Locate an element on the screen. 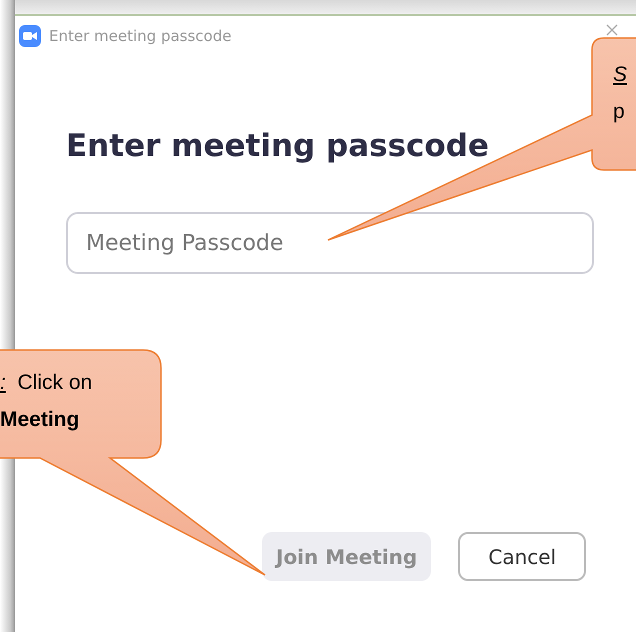 The image size is (636, 632). callout-text: p is located at coordinates (619, 112).